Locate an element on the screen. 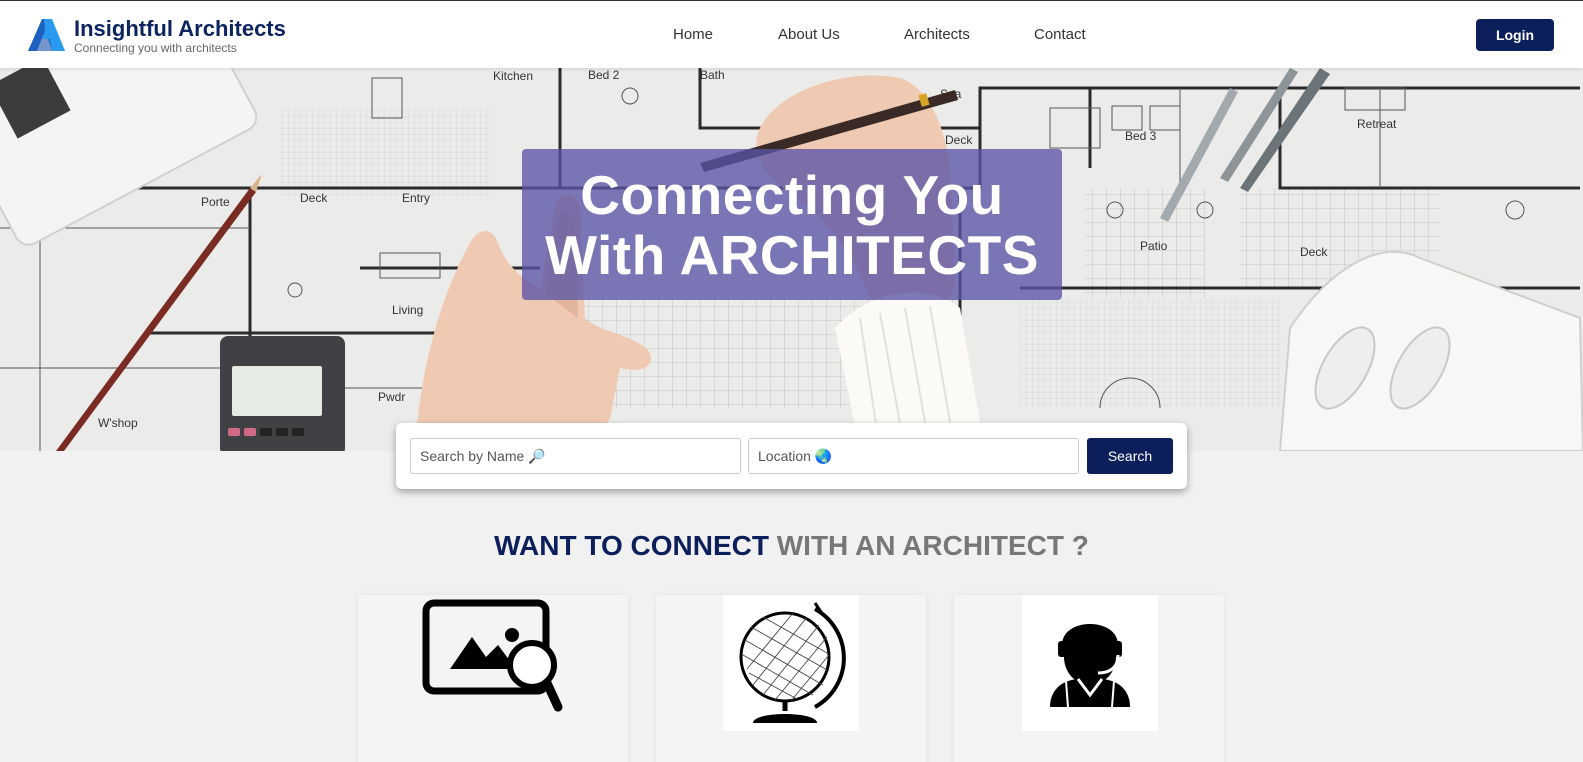  brand-title: Insightful Architects is located at coordinates (180, 29).